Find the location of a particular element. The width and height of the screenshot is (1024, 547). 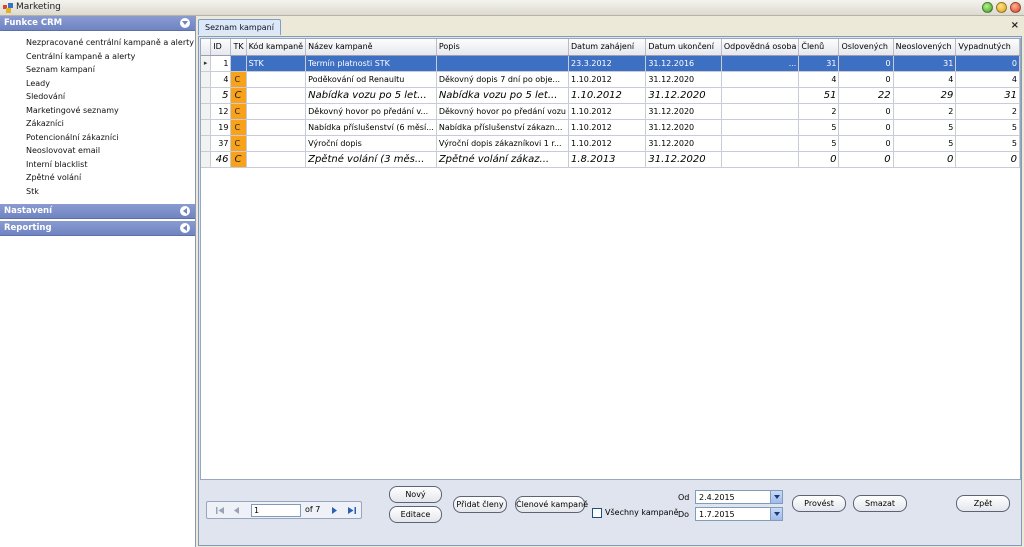

cell-id: 37 is located at coordinates (221, 143).